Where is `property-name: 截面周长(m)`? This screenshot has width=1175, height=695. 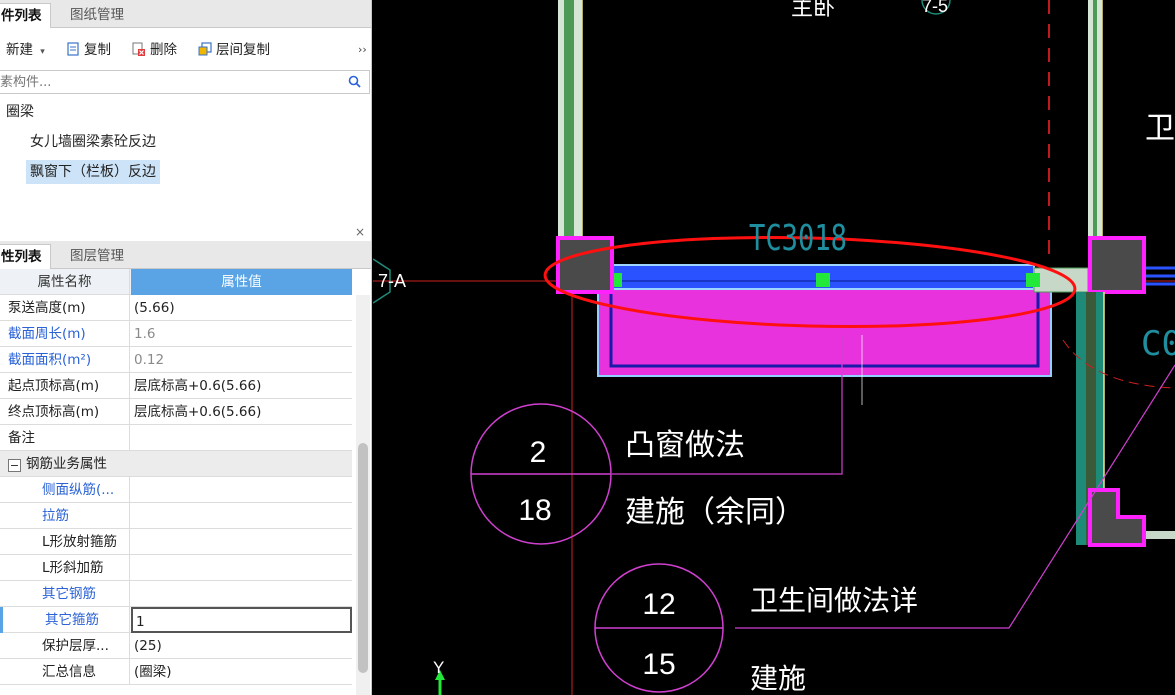 property-name: 截面周长(m) is located at coordinates (65, 334).